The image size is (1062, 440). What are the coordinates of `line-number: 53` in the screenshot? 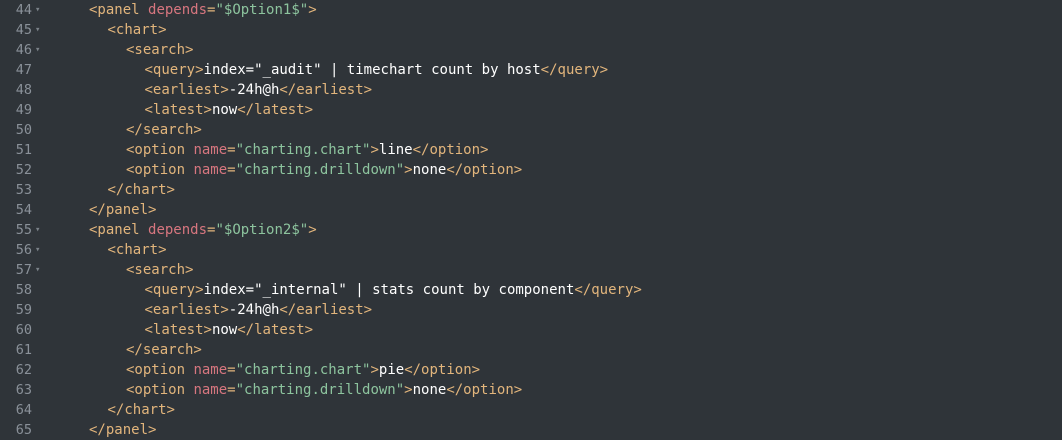 It's located at (23, 190).